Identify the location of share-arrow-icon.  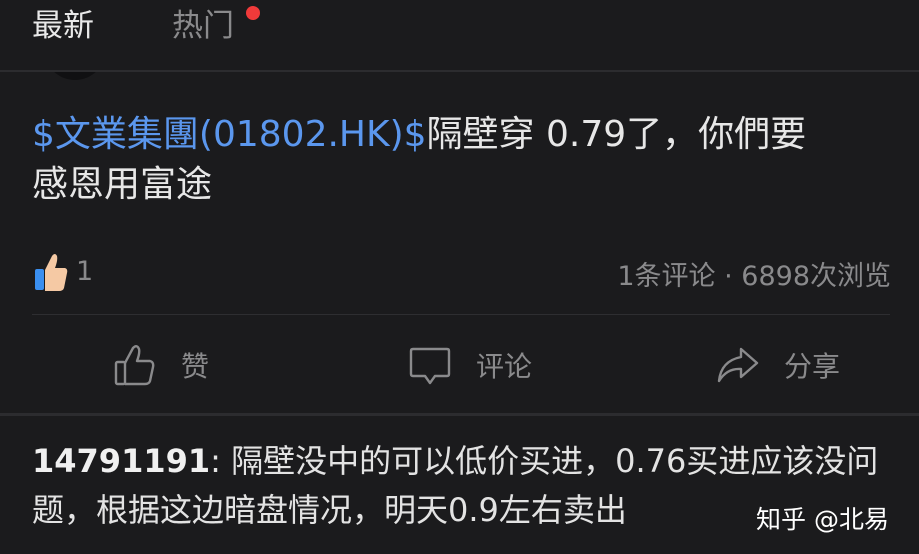
(738, 365).